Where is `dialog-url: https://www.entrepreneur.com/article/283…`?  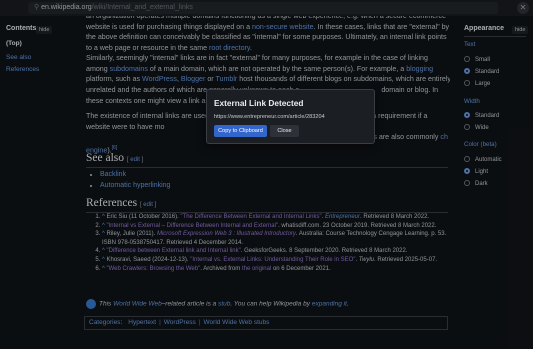 dialog-url: https://www.entrepreneur.com/article/283… is located at coordinates (269, 117).